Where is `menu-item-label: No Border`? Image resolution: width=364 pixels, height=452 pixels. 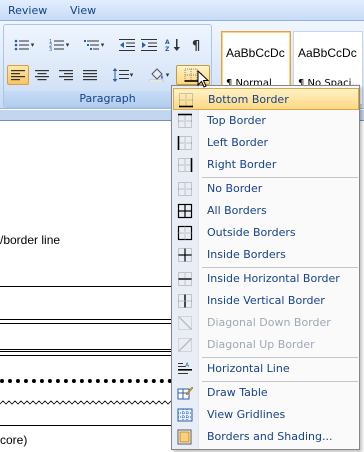 menu-item-label: No Border is located at coordinates (235, 188).